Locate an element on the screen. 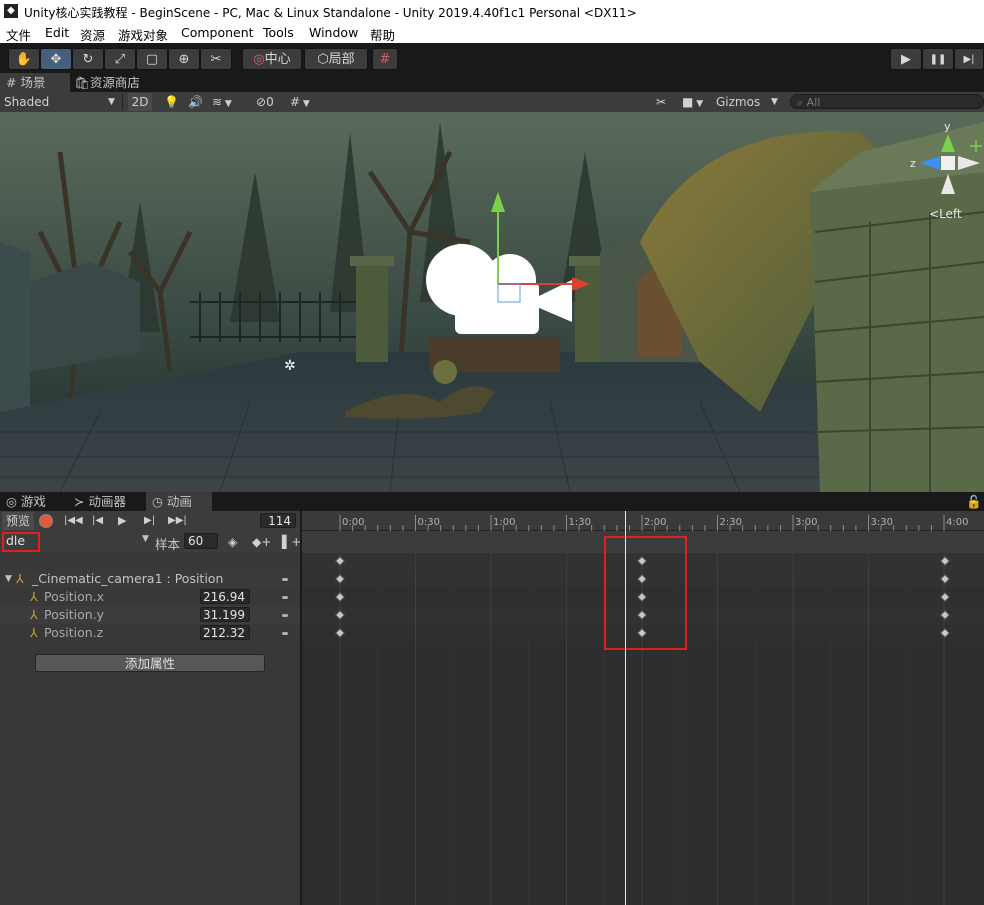 Image resolution: width=984 pixels, height=905 pixels. custom-tool-button: ✂ is located at coordinates (216, 59).